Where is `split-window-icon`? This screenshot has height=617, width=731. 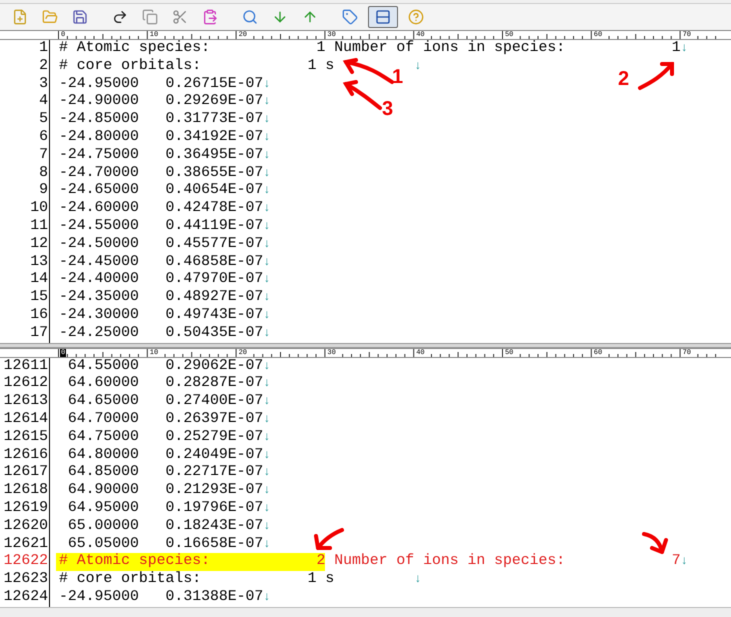 split-window-icon is located at coordinates (383, 17).